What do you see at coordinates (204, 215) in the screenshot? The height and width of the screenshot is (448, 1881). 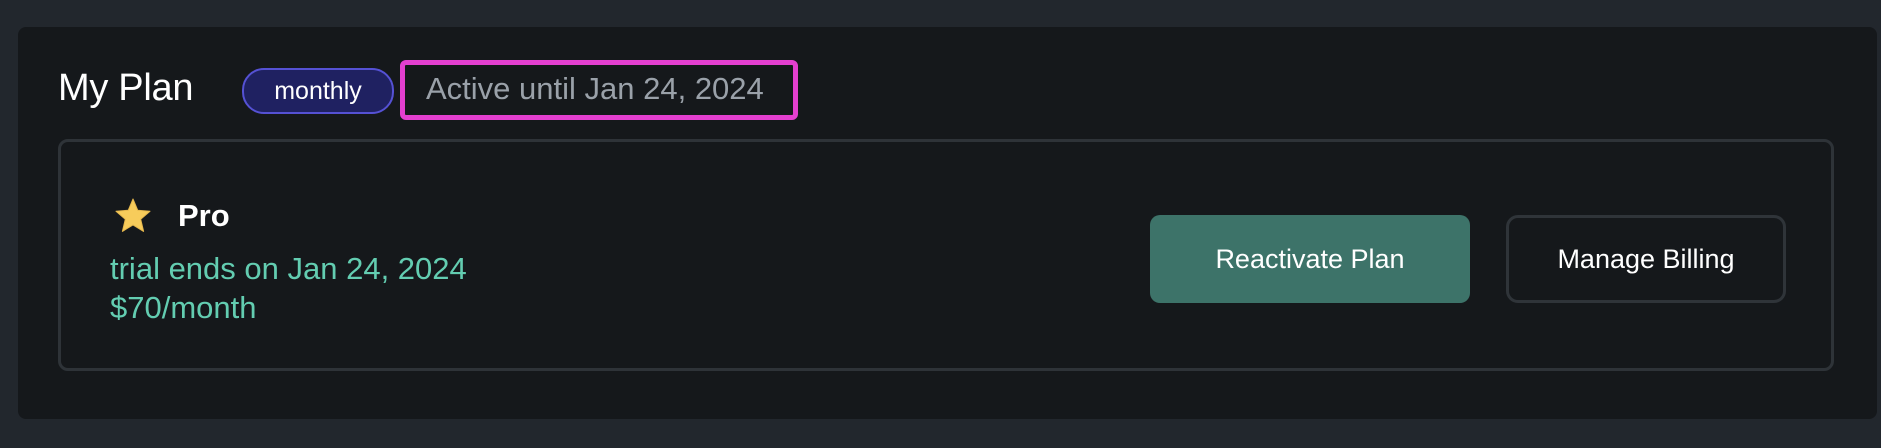 I see `plan-tier-name: Pro` at bounding box center [204, 215].